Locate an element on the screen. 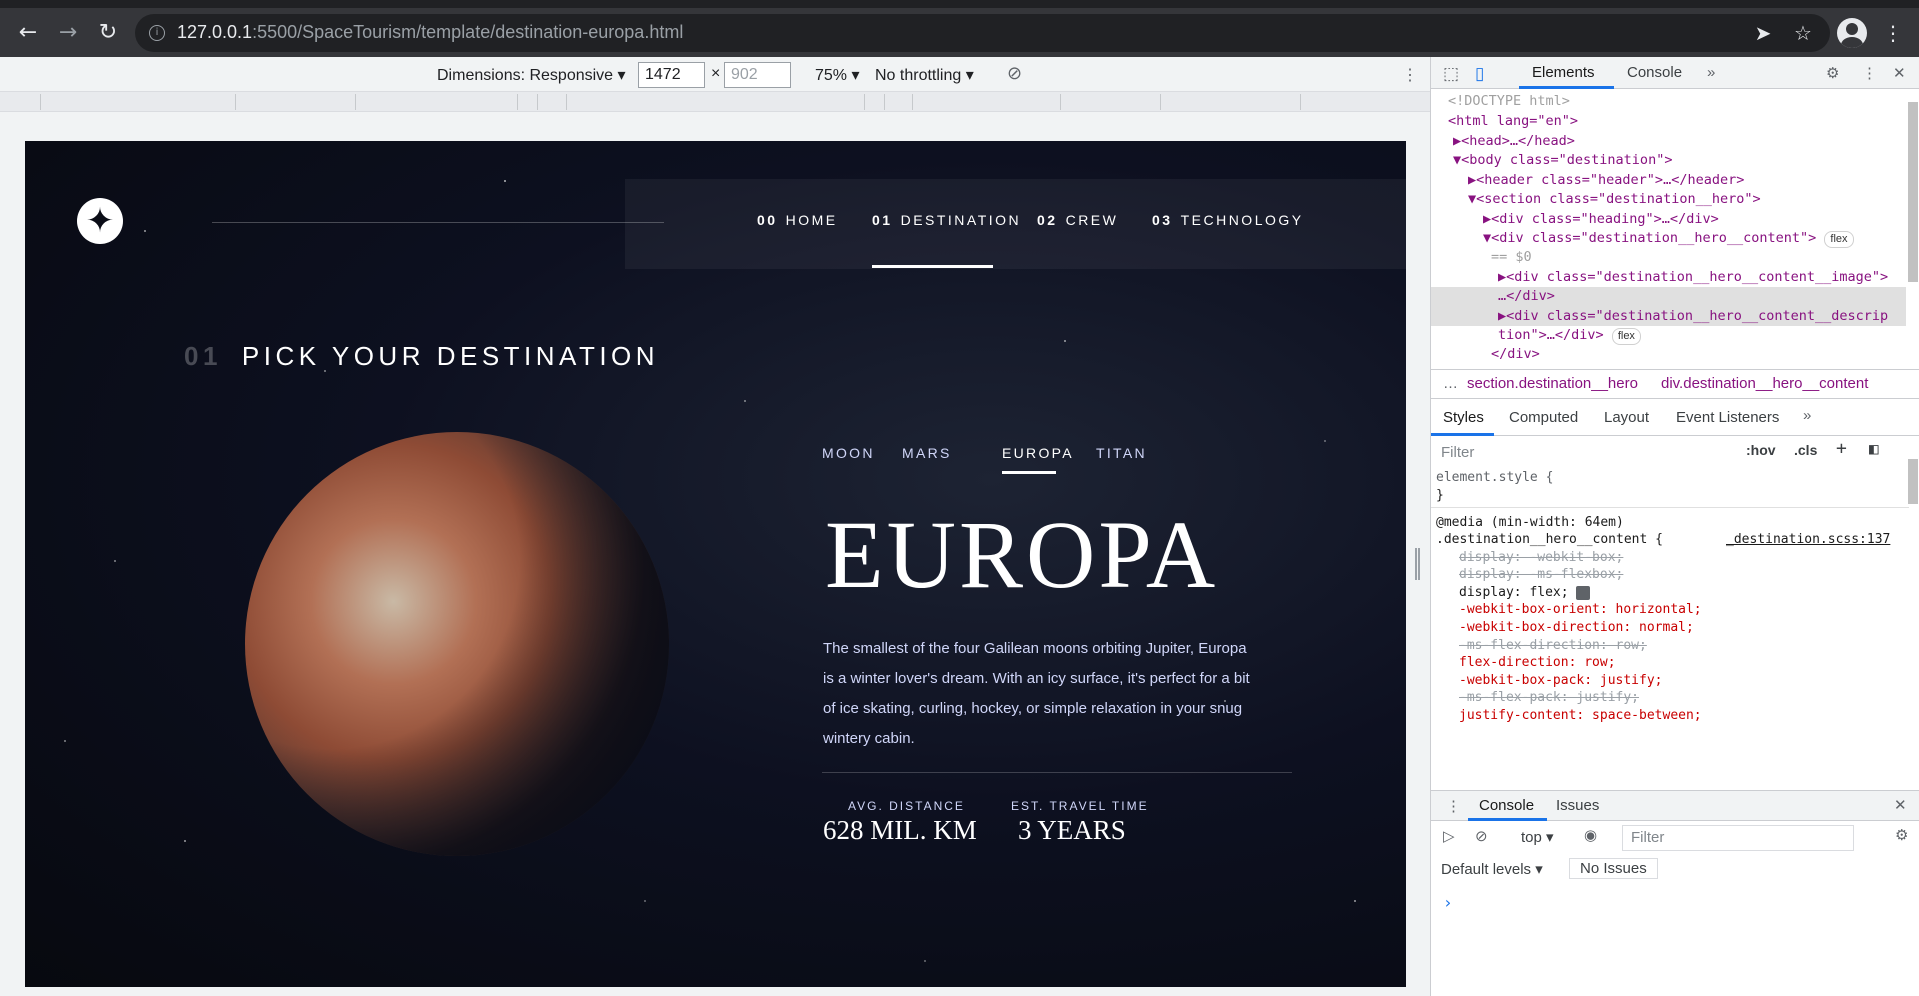 The image size is (1919, 996). dom-line: </div> is located at coordinates (1515, 355).